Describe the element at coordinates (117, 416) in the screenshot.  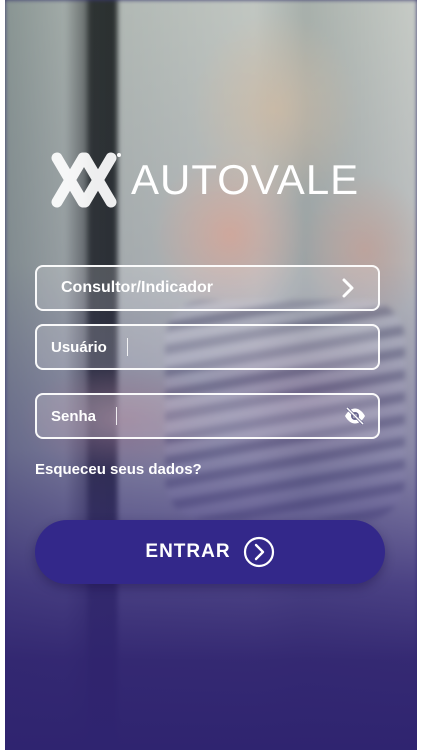
I see `password-cursor-divider` at that location.